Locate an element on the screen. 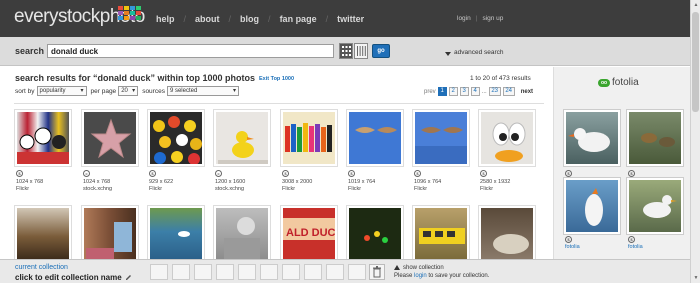  advanced-search-arrow-icon is located at coordinates (448, 53).